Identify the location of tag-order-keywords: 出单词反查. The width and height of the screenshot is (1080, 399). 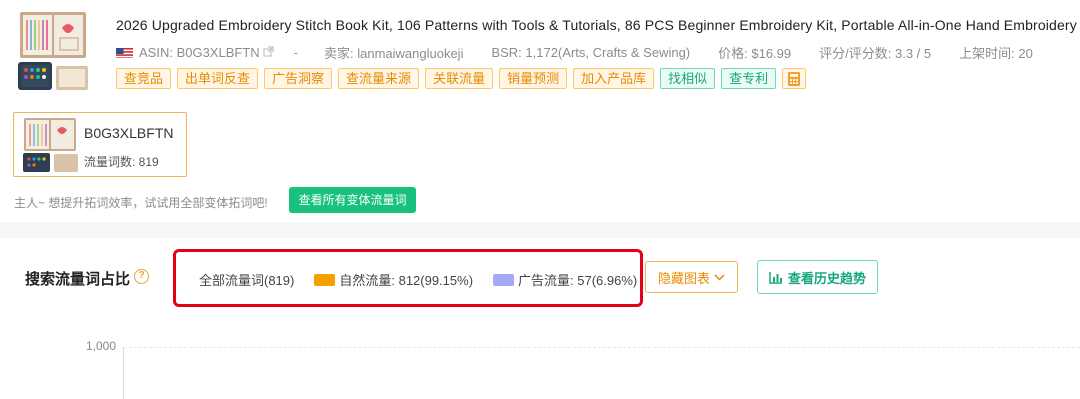
(218, 78).